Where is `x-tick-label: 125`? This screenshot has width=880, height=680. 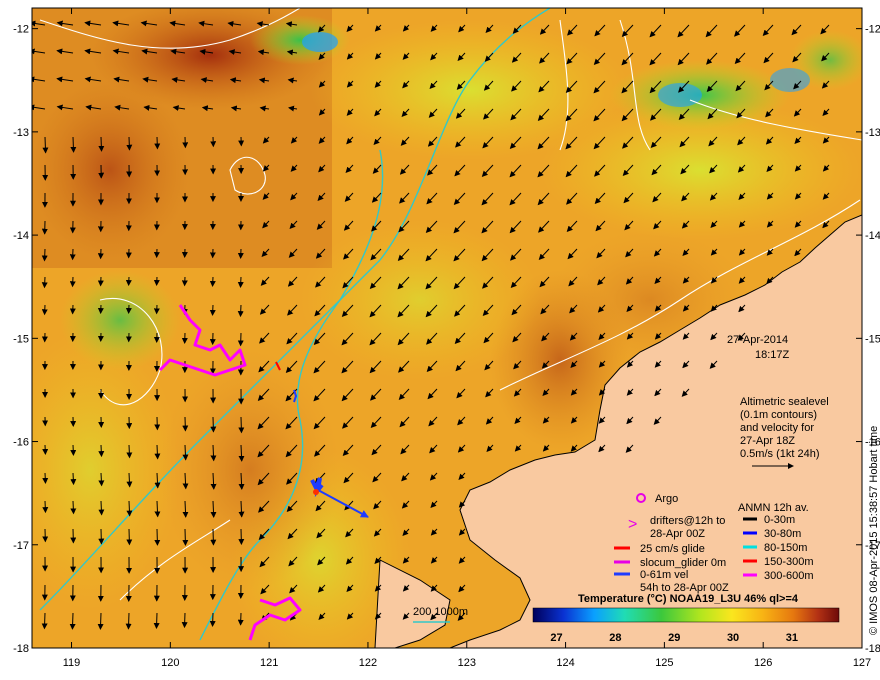 x-tick-label: 125 is located at coordinates (664, 663).